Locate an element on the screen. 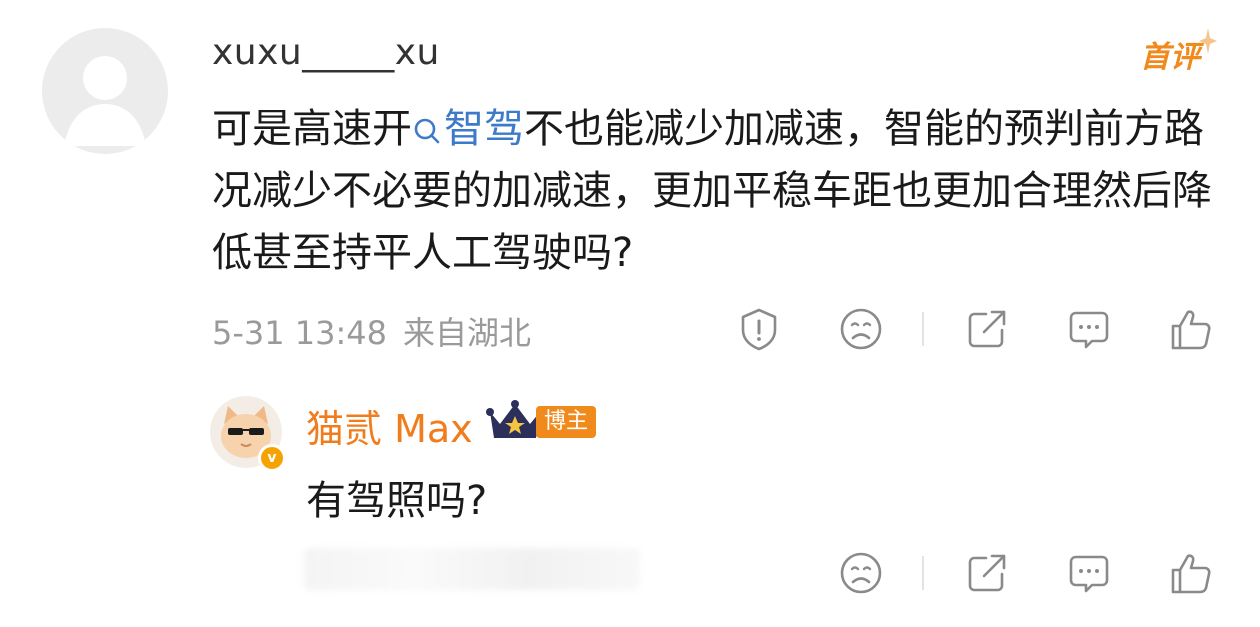 The image size is (1260, 627). first-comment-badge: 首评 is located at coordinates (1170, 57).